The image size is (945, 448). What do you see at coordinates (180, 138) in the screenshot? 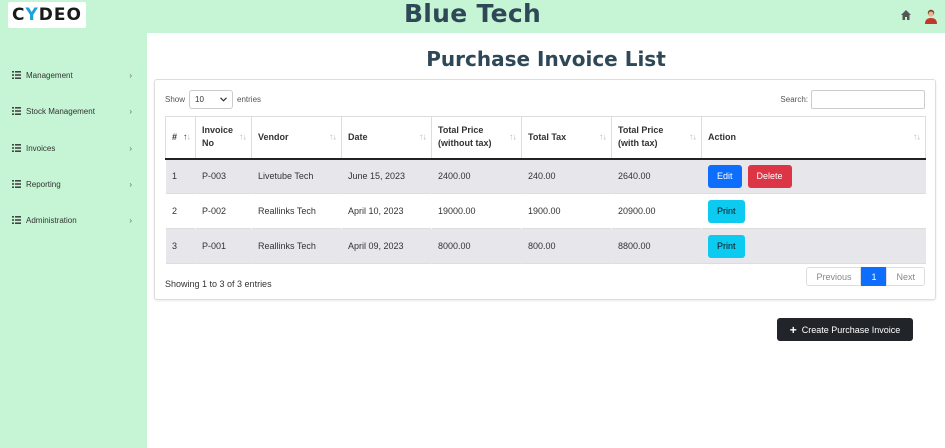
I see `column-header-number: # ↑↓` at bounding box center [180, 138].